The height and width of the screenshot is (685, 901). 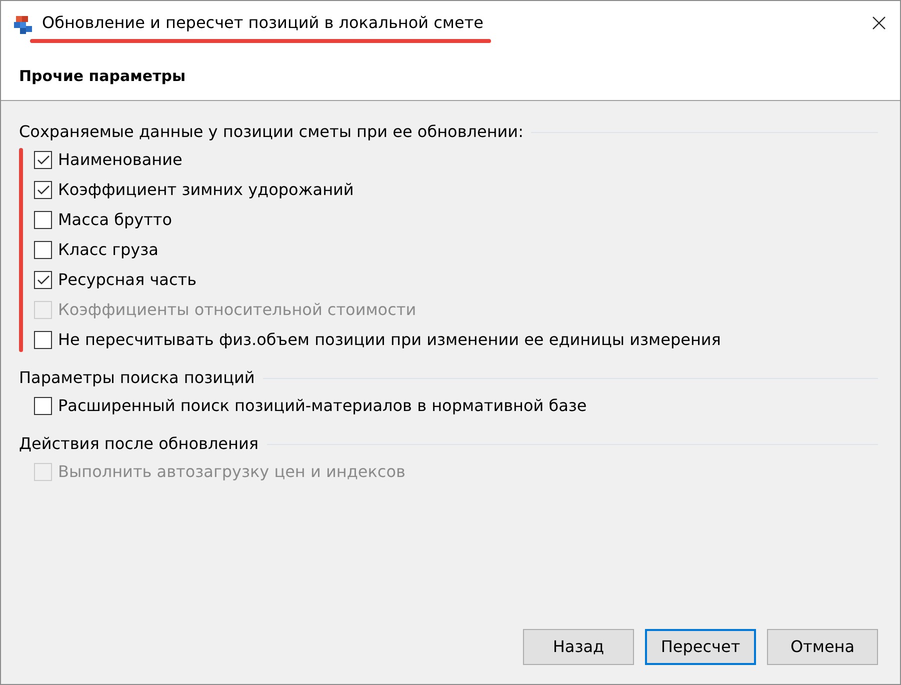 What do you see at coordinates (879, 23) in the screenshot?
I see `close-icon` at bounding box center [879, 23].